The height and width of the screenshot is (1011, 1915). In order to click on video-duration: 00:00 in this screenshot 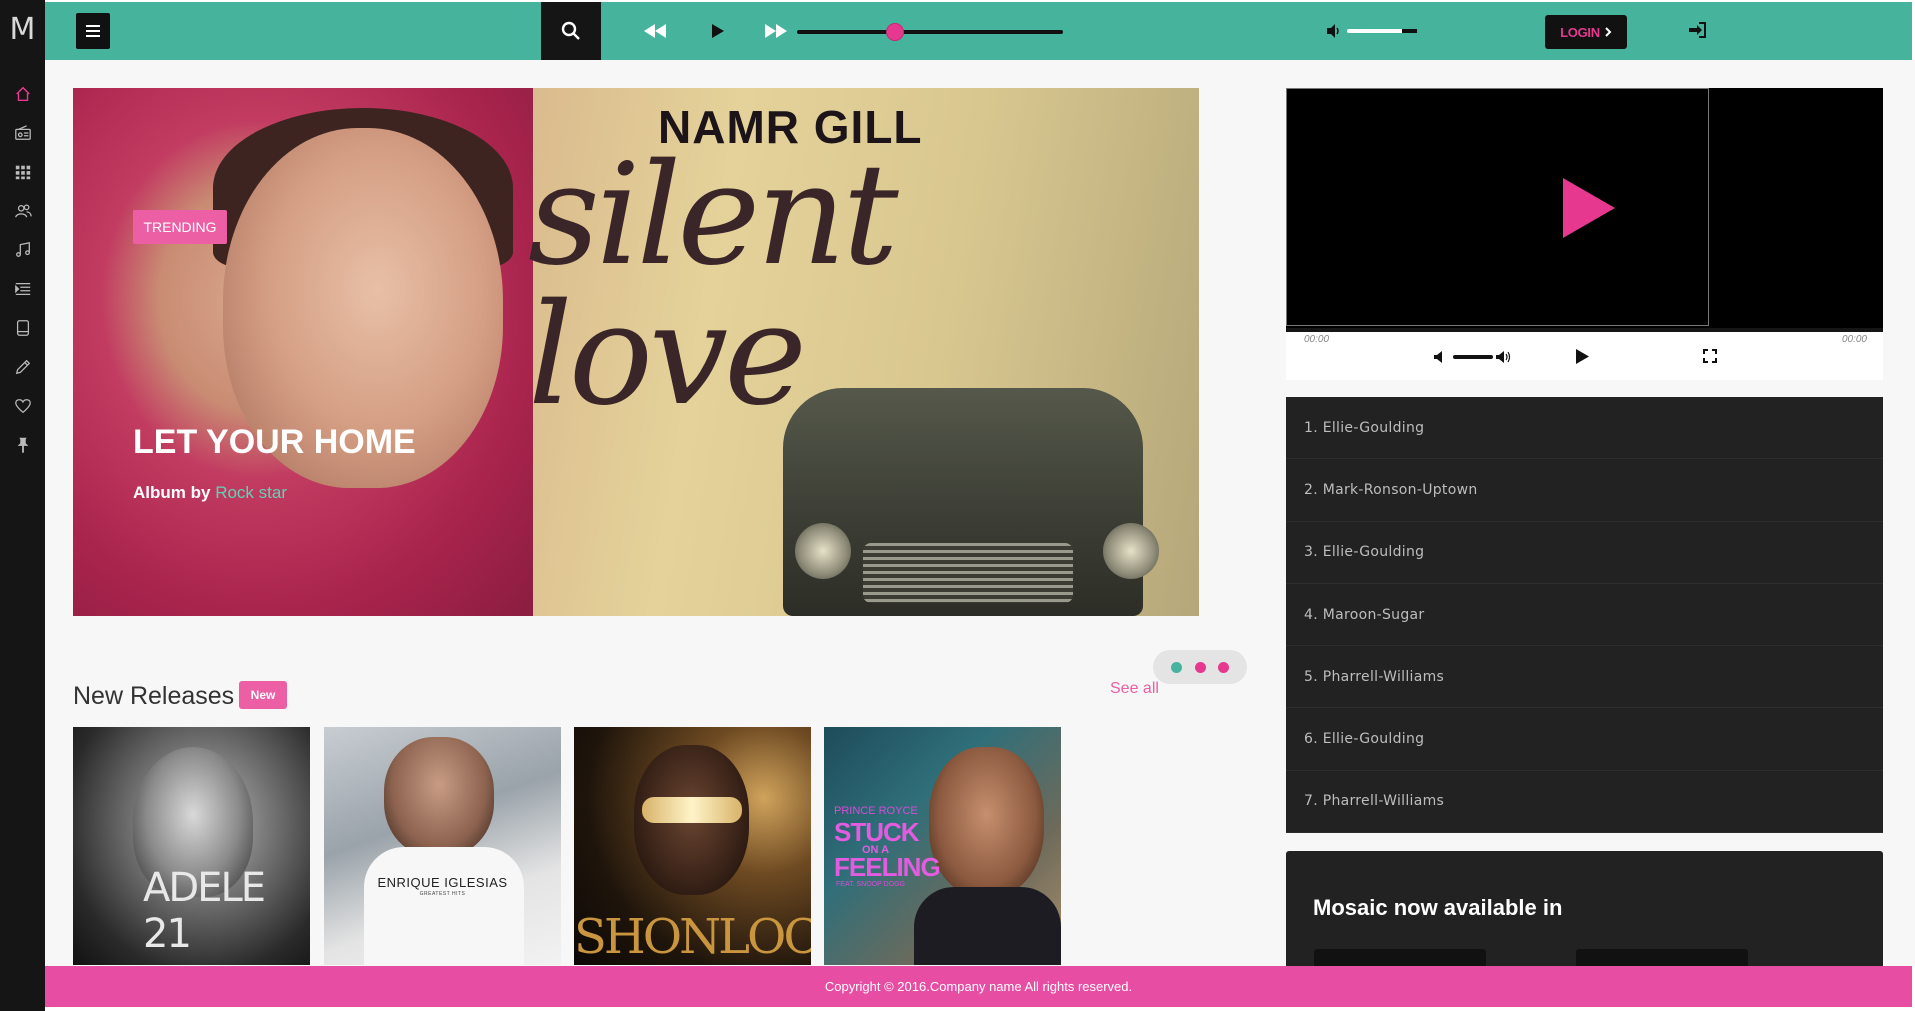, I will do `click(1854, 339)`.